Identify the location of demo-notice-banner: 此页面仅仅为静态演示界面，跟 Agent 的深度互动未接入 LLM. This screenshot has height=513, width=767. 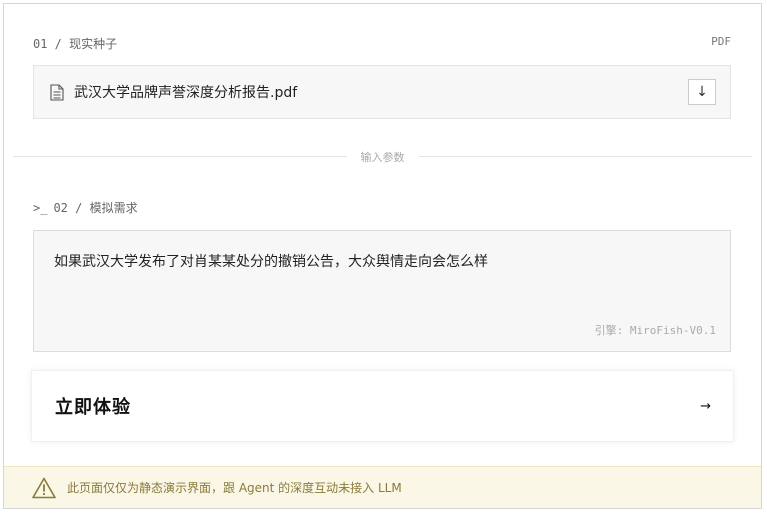
(382, 487).